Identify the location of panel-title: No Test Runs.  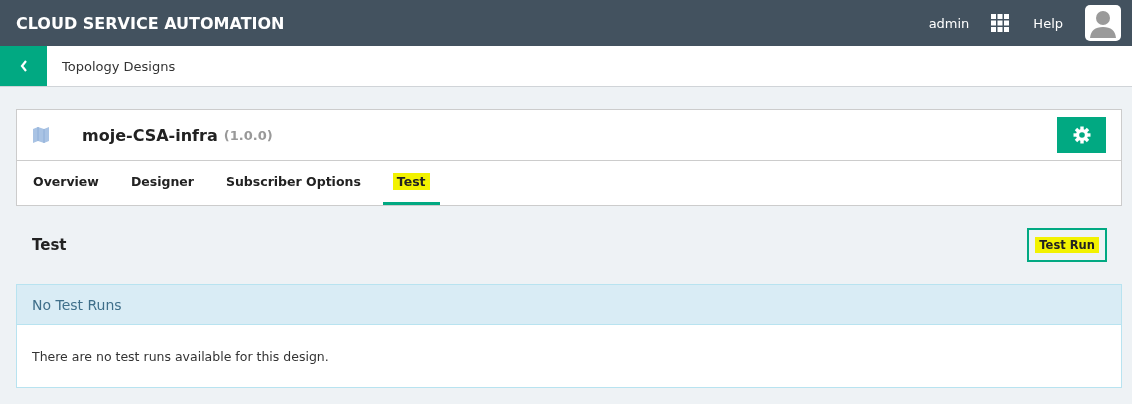
(77, 304).